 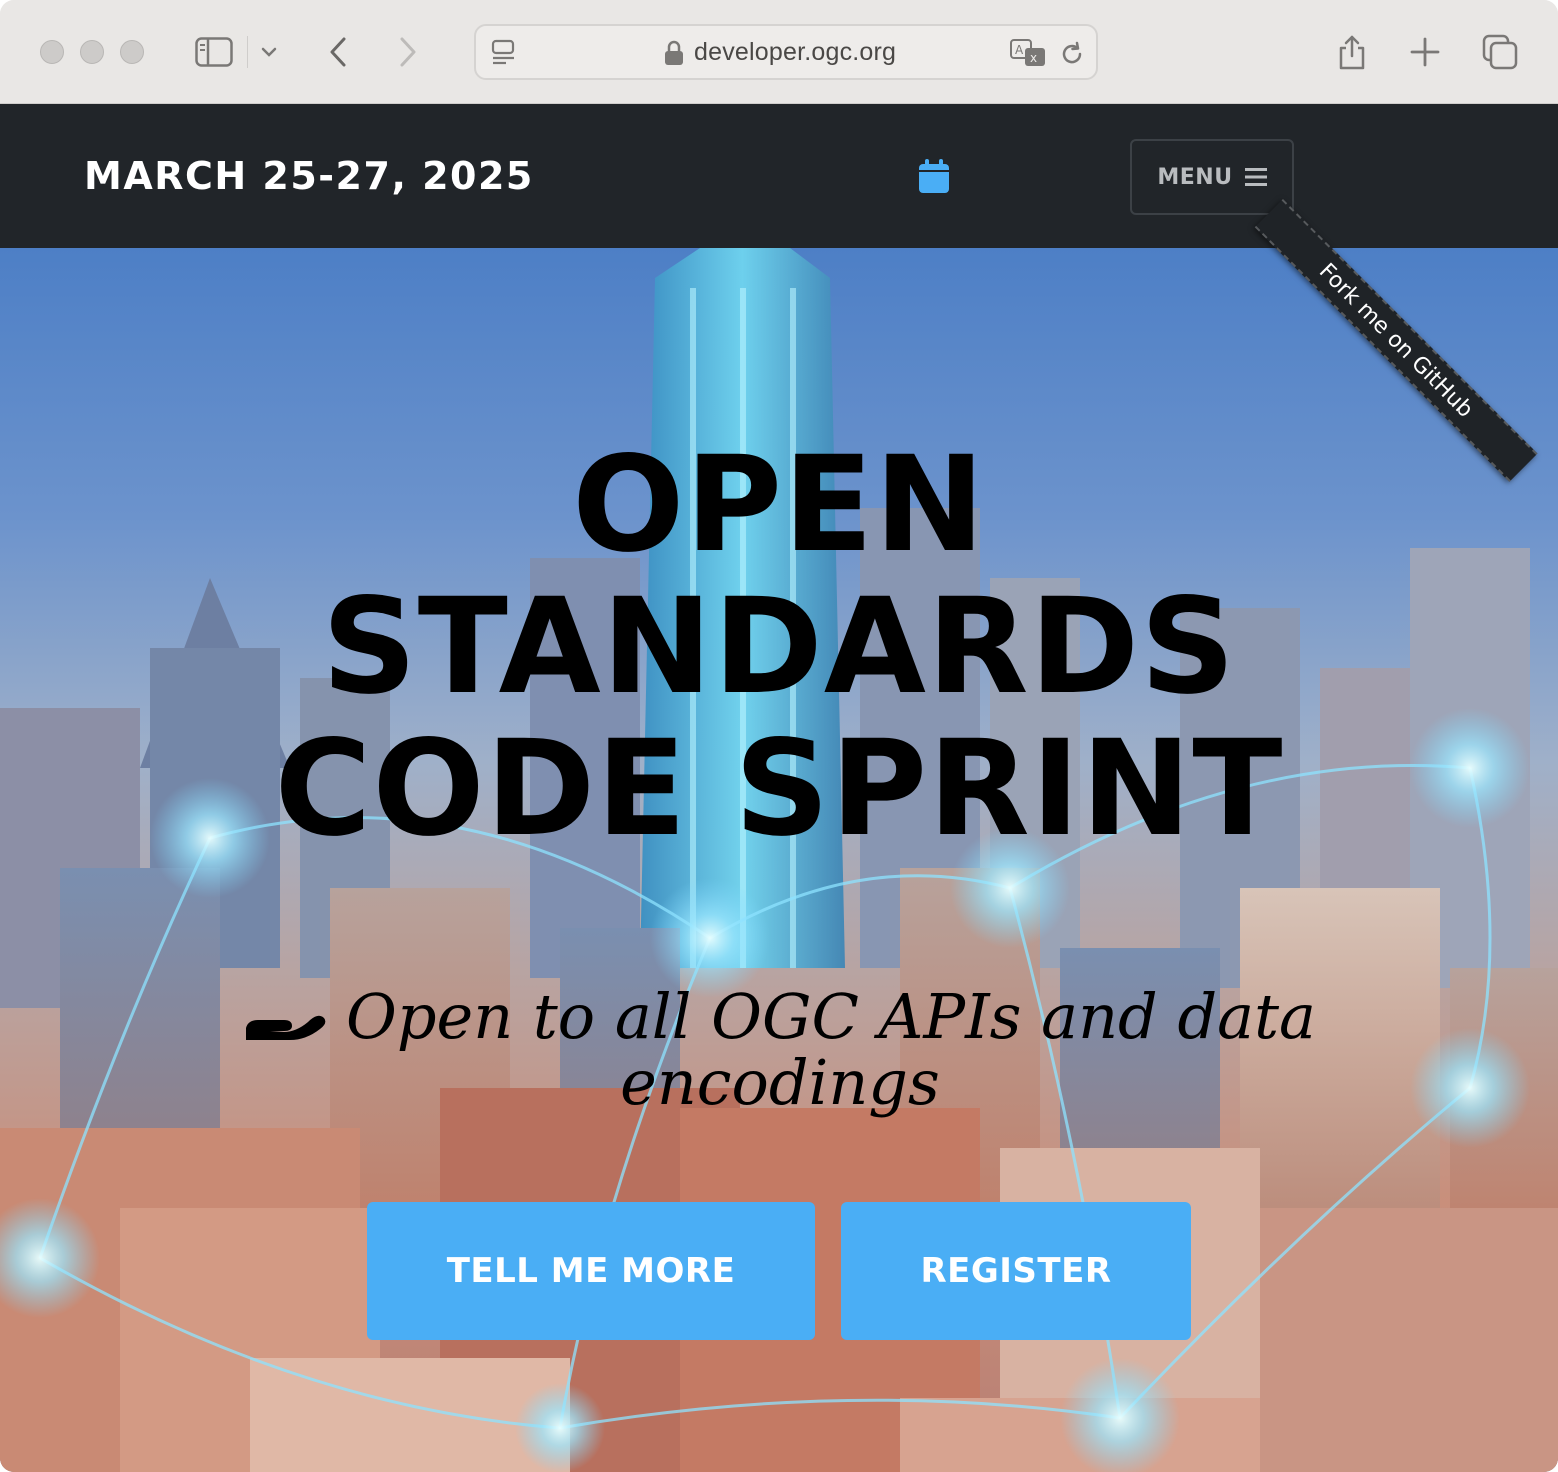 What do you see at coordinates (92, 52) in the screenshot?
I see `minimize-window-button` at bounding box center [92, 52].